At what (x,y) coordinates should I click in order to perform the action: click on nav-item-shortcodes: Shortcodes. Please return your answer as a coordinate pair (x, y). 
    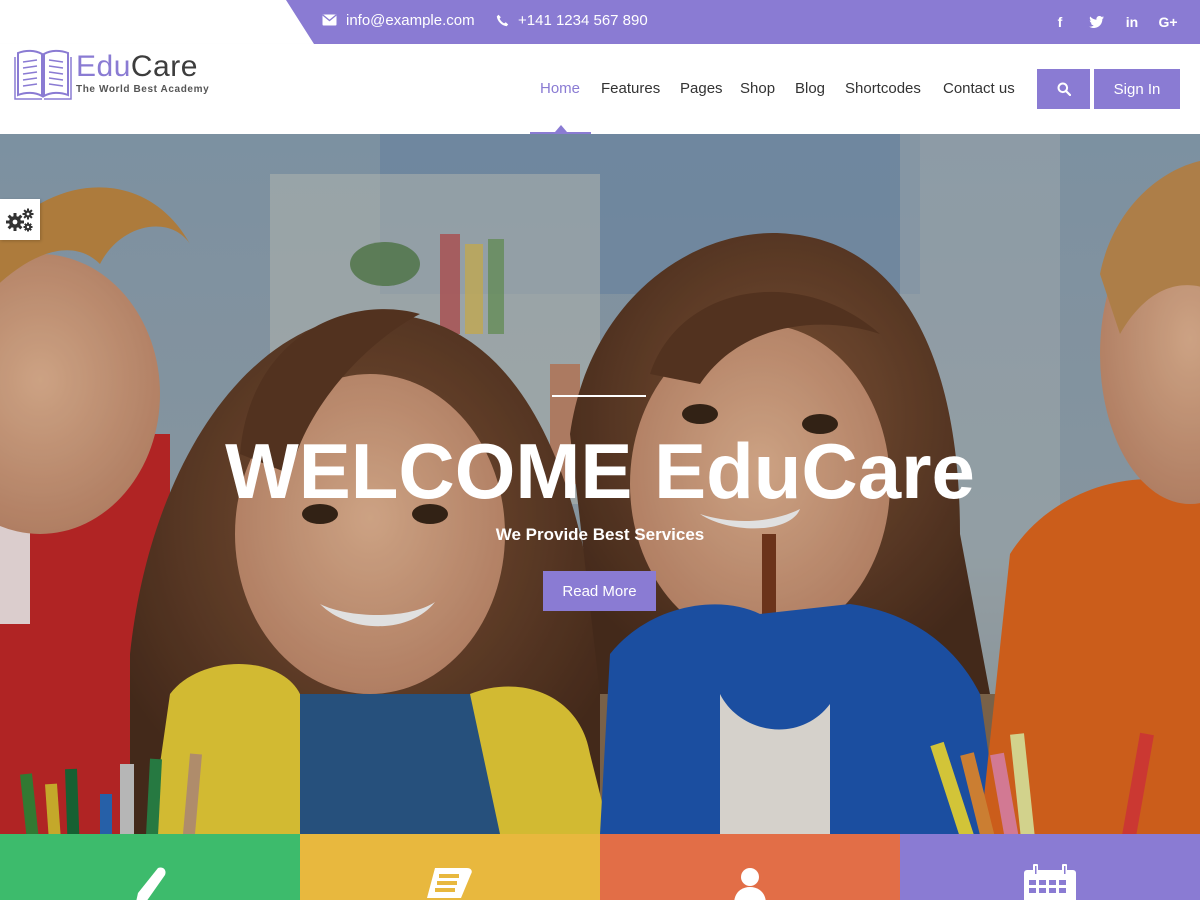
    Looking at the image, I should click on (883, 88).